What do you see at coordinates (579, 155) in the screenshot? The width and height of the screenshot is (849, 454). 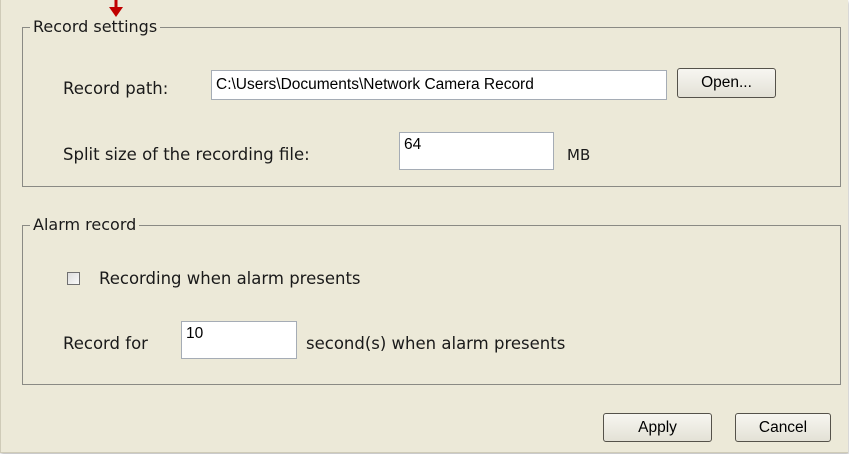 I see `split-size-unit-label: MB` at bounding box center [579, 155].